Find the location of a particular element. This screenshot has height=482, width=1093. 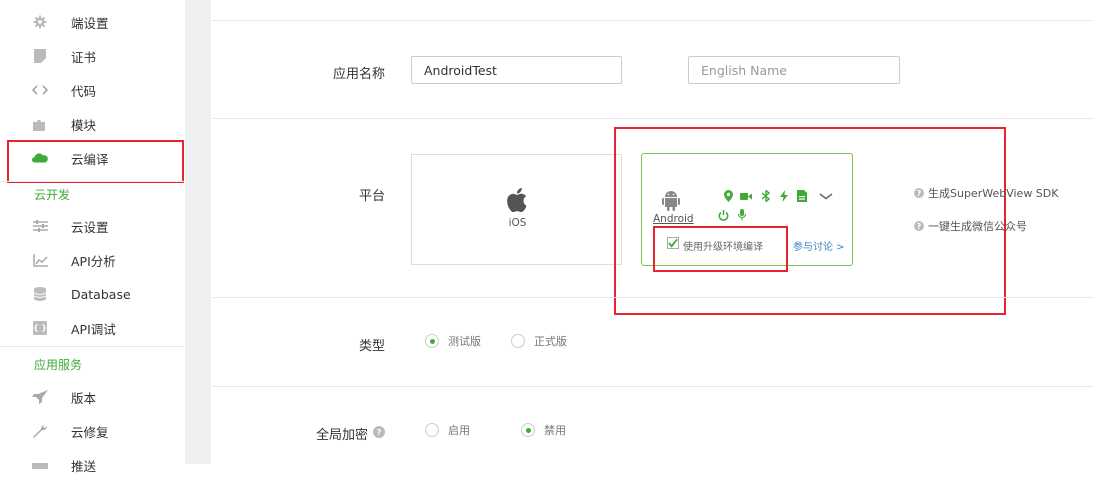

encrypt-on-label: 启用 is located at coordinates (459, 430).